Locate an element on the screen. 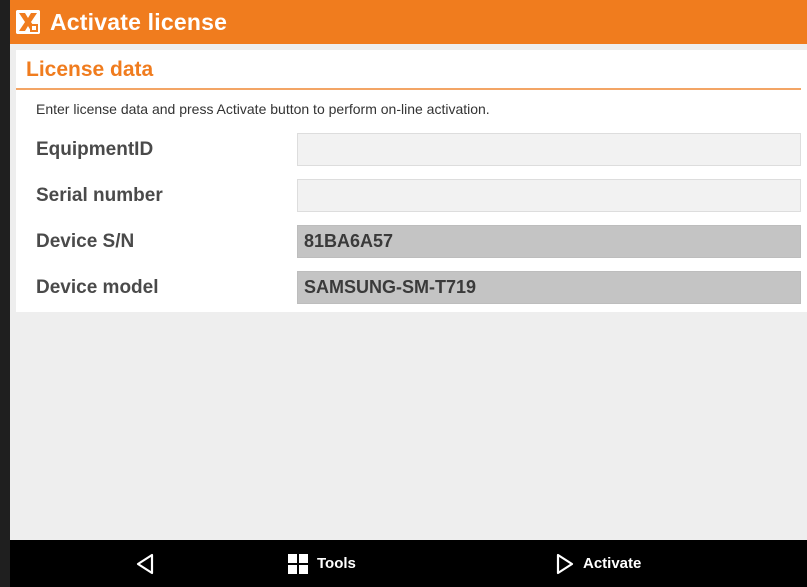 This screenshot has height=587, width=807. device-model-value: SAMSUNG-SM-T719 is located at coordinates (390, 287).